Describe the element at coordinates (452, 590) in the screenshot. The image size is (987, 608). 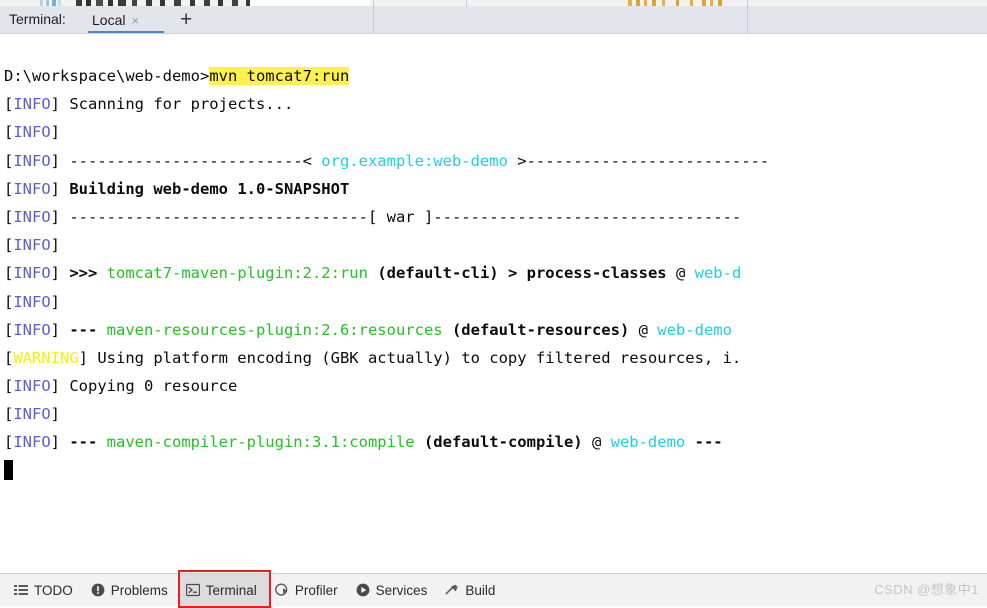
I see `hammer-icon` at that location.